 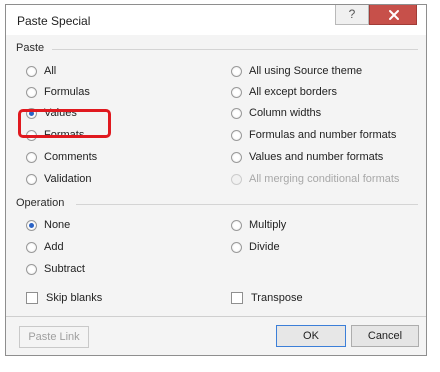 What do you see at coordinates (71, 157) in the screenshot?
I see `option-label: Comments` at bounding box center [71, 157].